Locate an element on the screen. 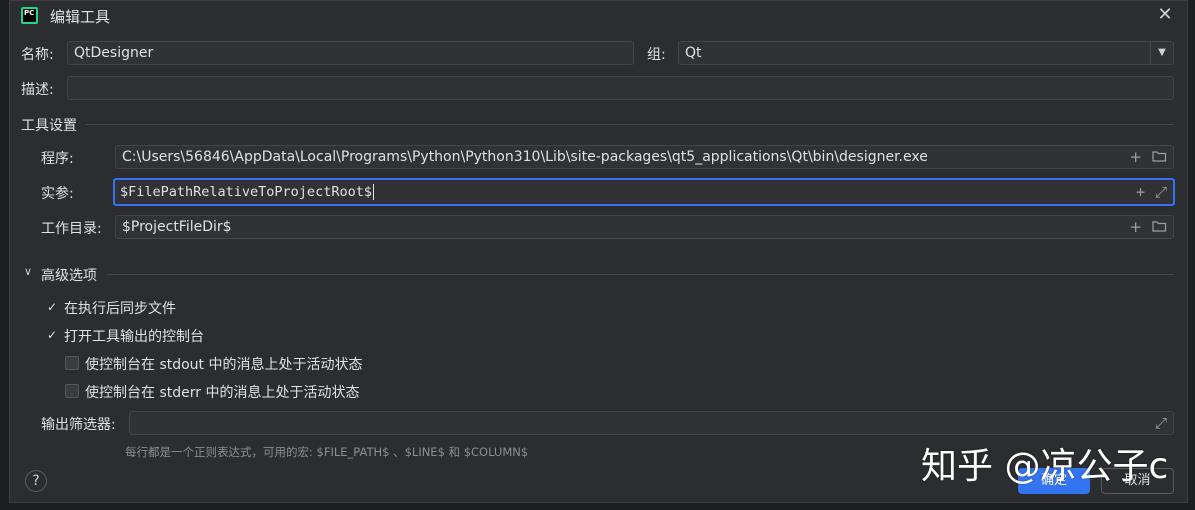  workdir-field: $ProjectFileDir$ + is located at coordinates (644, 227).